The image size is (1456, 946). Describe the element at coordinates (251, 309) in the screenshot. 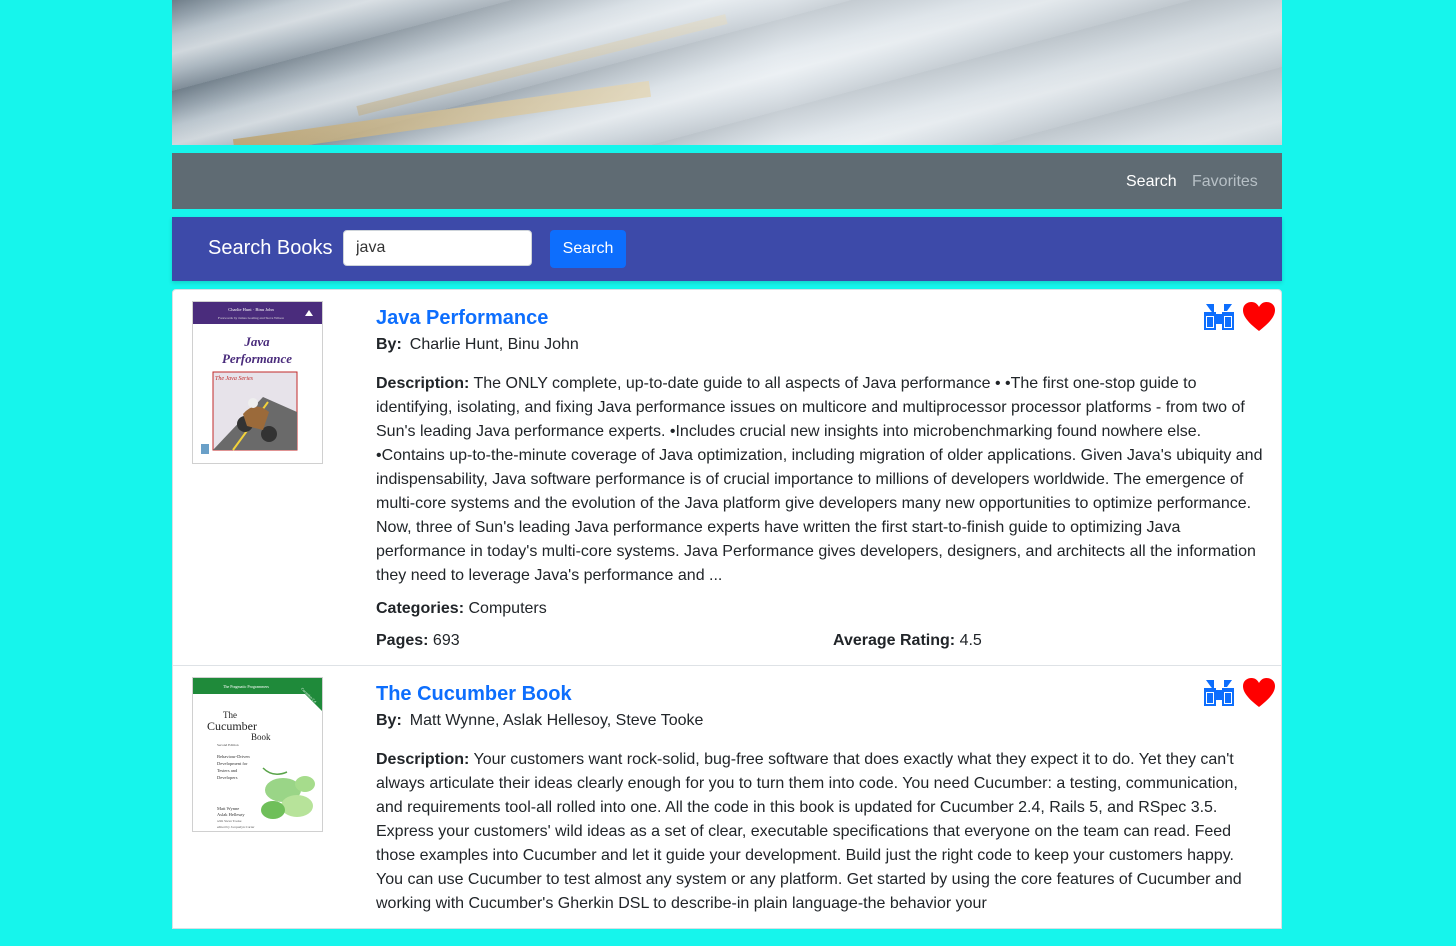

I see `svg-text: Charlie Hunt · Binu John` at that location.